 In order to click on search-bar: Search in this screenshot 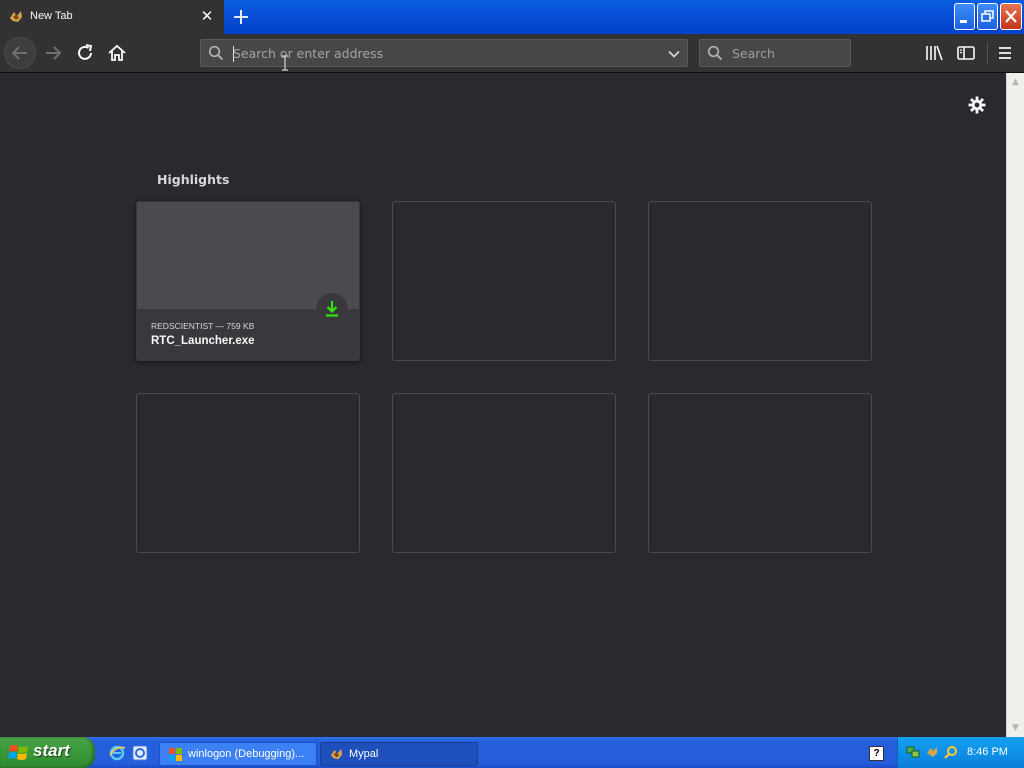, I will do `click(775, 53)`.